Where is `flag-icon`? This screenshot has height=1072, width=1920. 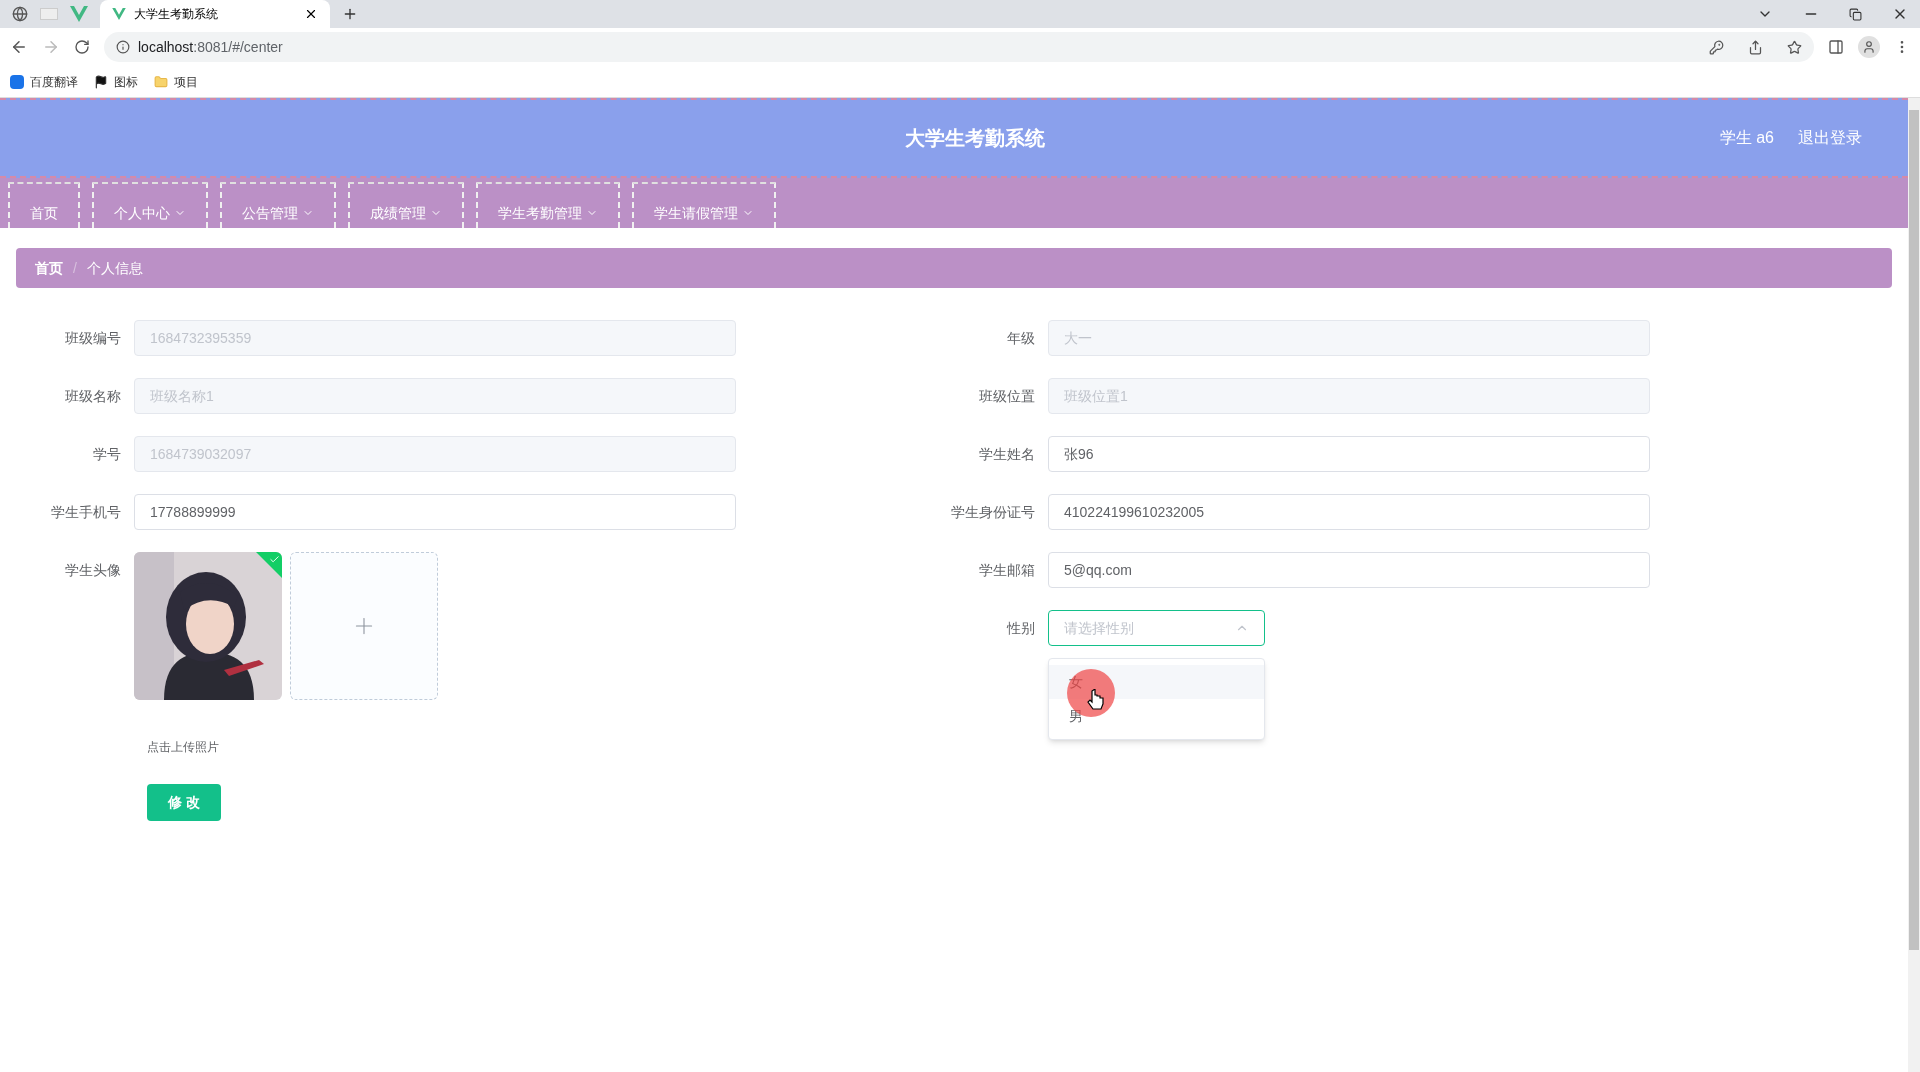
flag-icon is located at coordinates (101, 81).